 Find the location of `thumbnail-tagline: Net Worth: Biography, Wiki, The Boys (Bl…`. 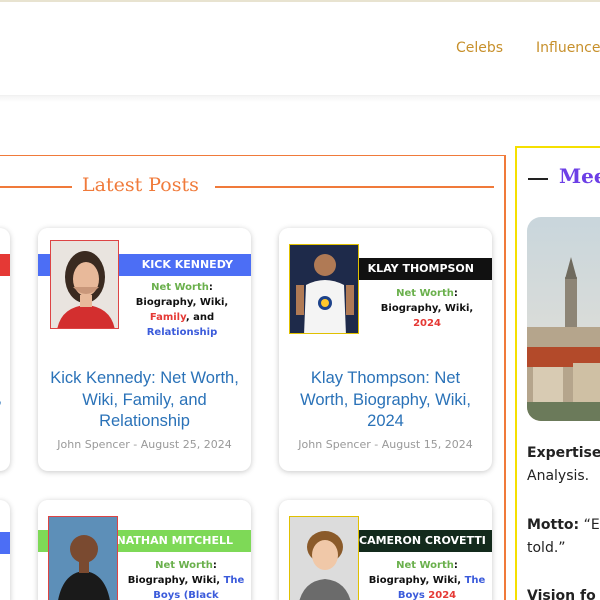

thumbnail-tagline: Net Worth: Biography, Wiki, The Boys (Bl… is located at coordinates (186, 580).